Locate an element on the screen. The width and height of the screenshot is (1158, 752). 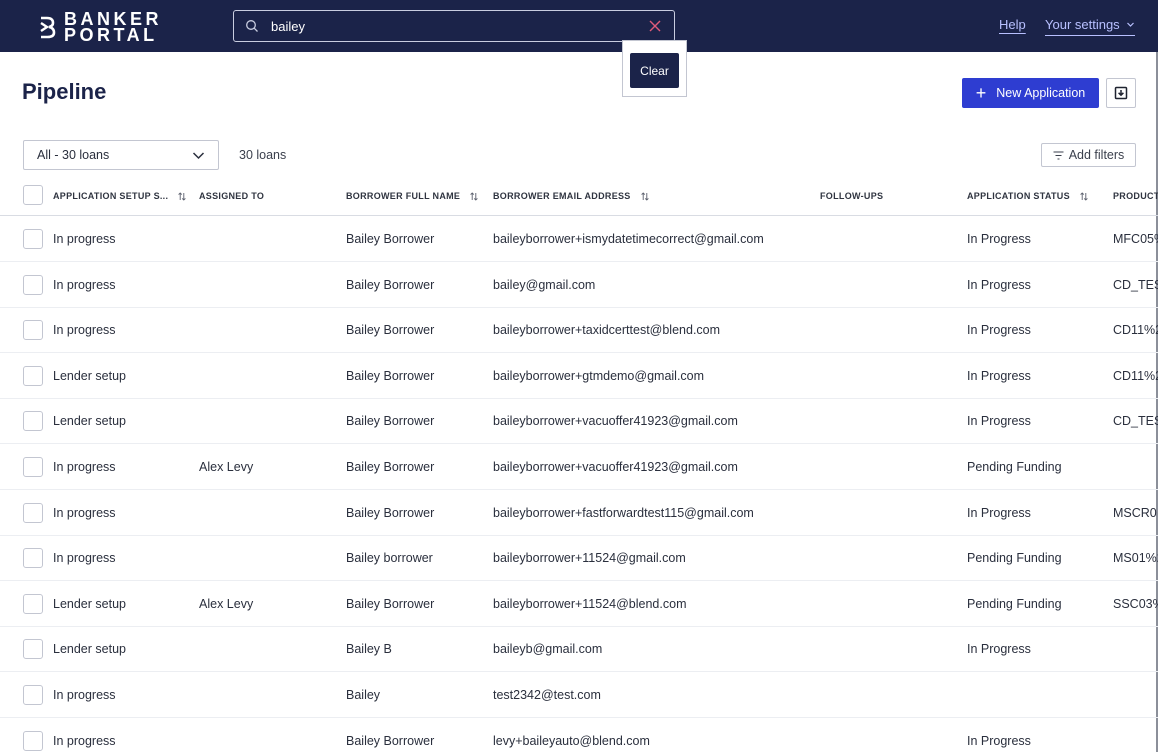
loan-filter-value: All - 30 loans is located at coordinates (73, 155).